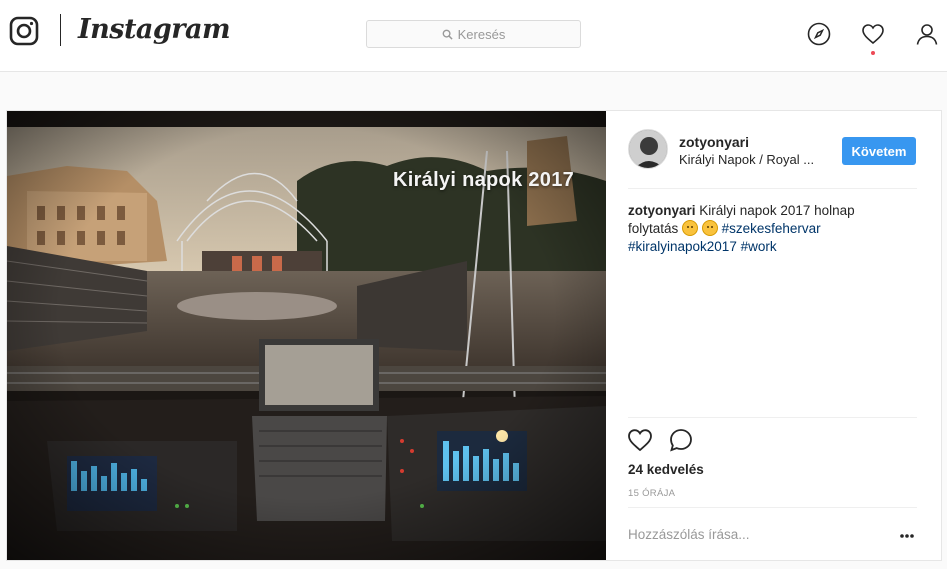 This screenshot has width=947, height=569. What do you see at coordinates (759, 246) in the screenshot?
I see `hashtag-work: #work` at bounding box center [759, 246].